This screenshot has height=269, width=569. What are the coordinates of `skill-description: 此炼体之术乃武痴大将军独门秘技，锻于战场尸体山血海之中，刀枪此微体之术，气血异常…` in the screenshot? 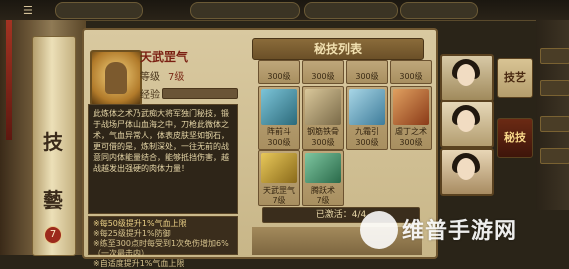 It's located at (163, 159).